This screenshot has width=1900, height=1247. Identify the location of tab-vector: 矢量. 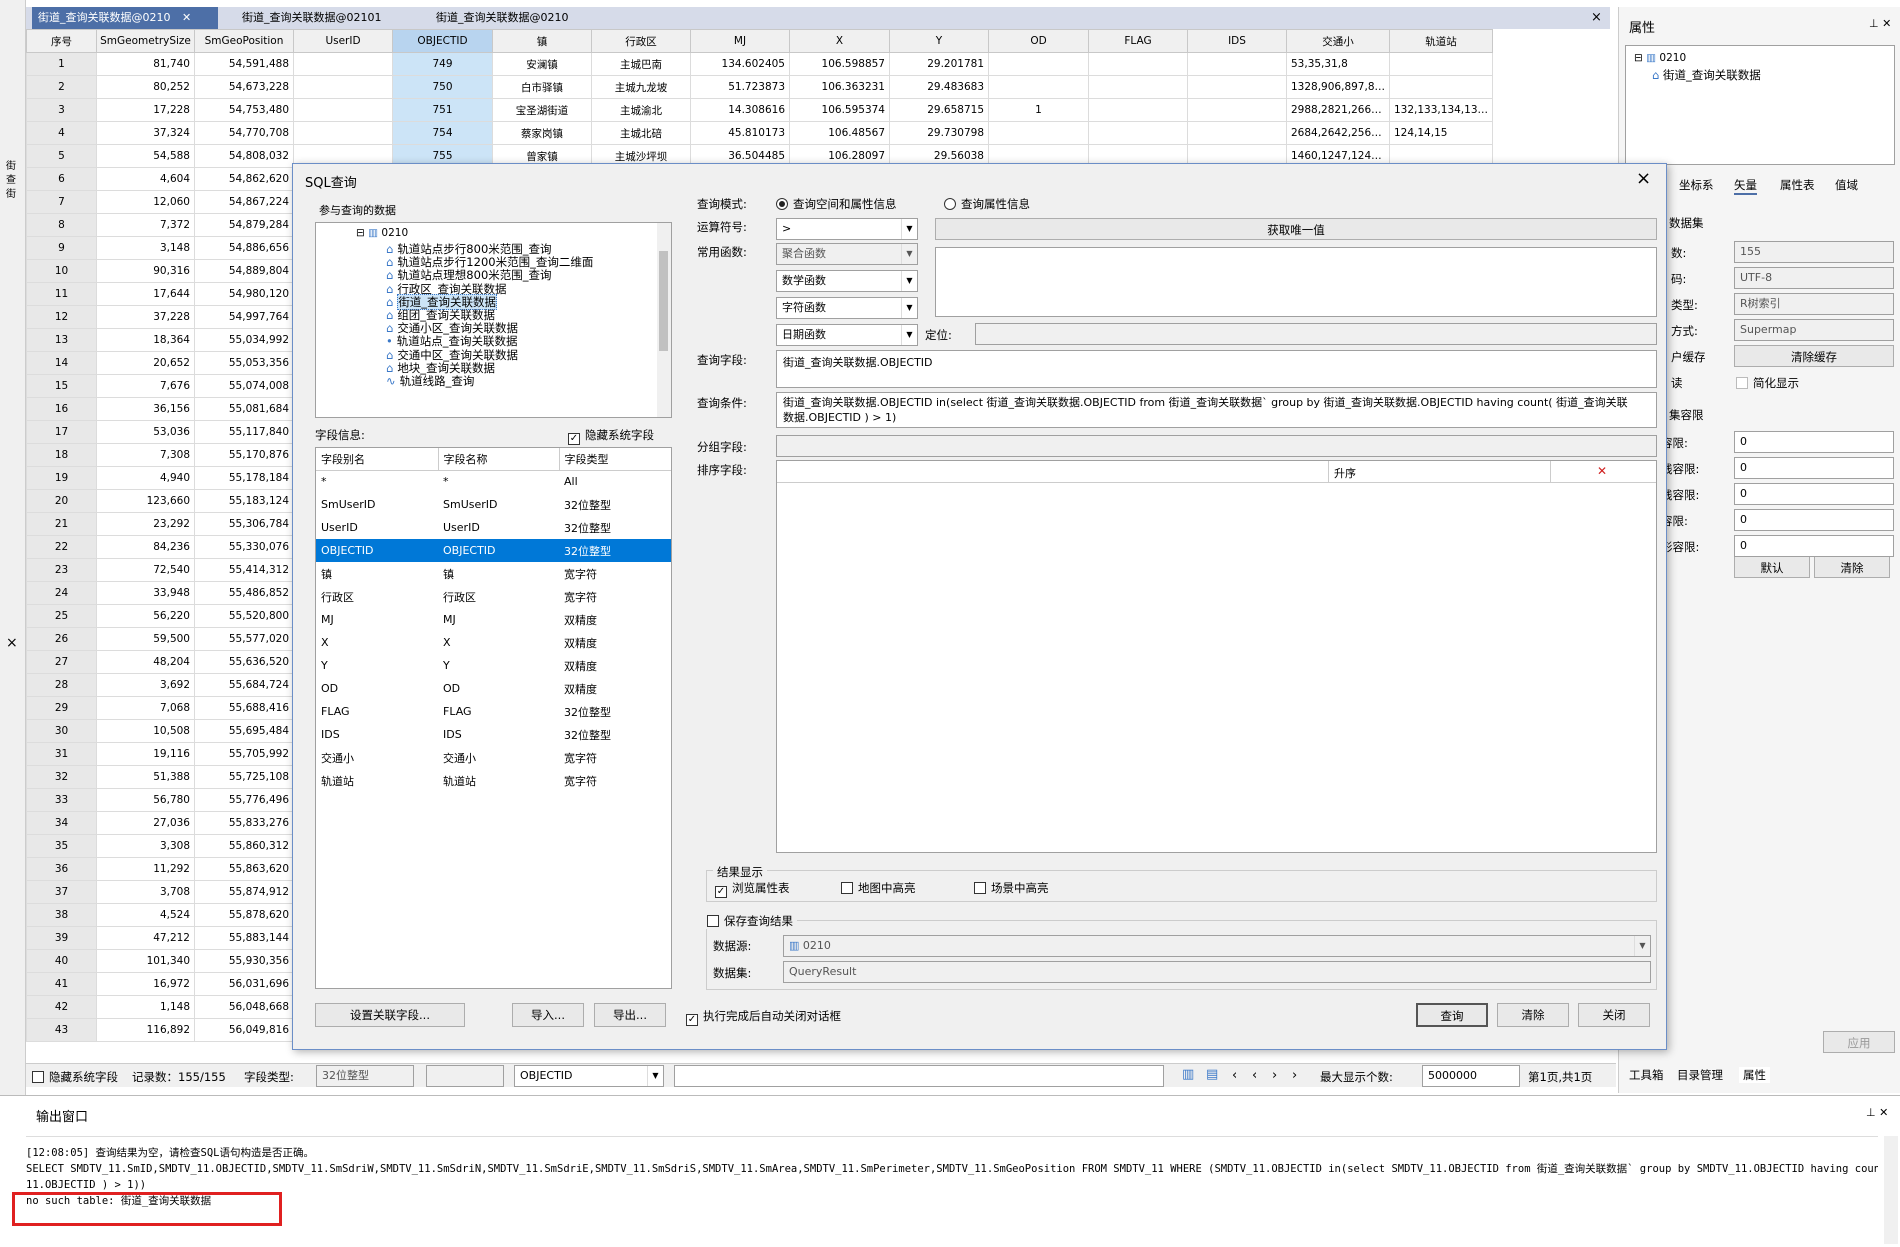
(1745, 186).